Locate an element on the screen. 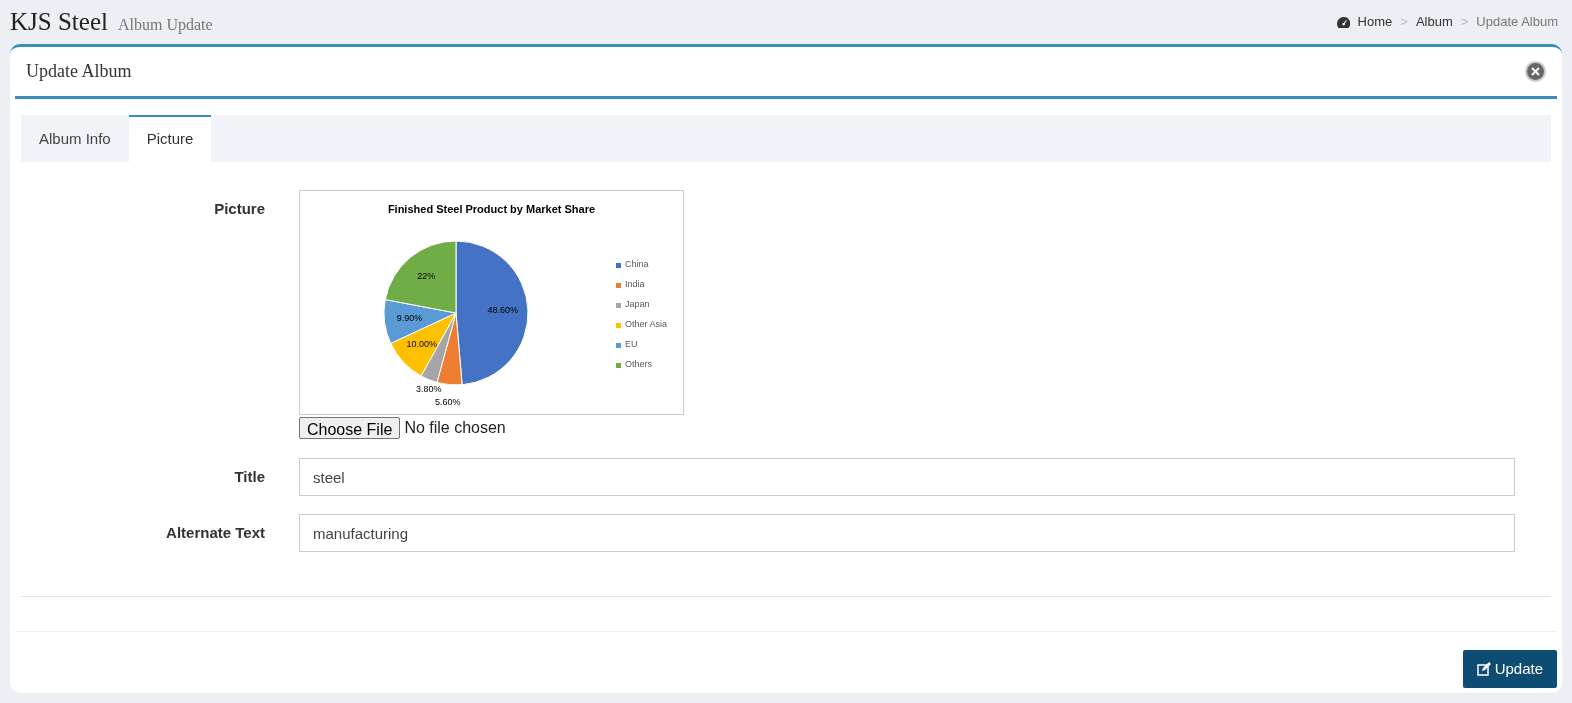 This screenshot has height=703, width=1572. file-status: No file chosen is located at coordinates (455, 428).